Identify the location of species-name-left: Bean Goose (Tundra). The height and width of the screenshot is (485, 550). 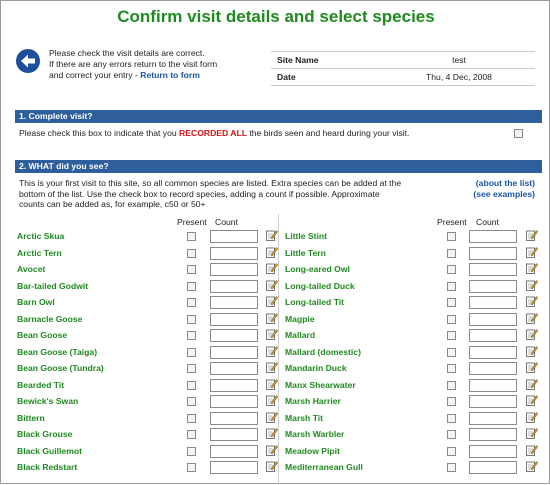
(60, 368).